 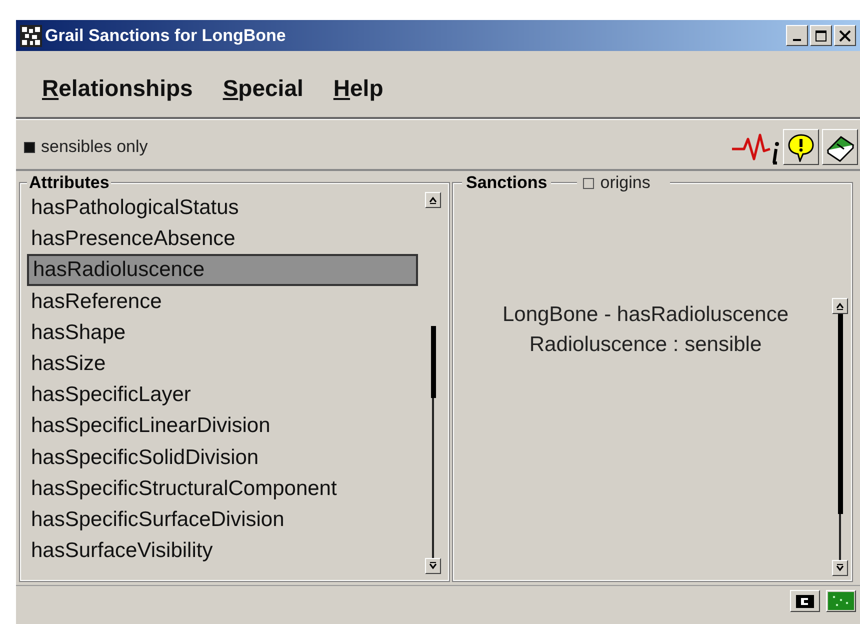 I want to click on app-icon, so click(x=31, y=35).